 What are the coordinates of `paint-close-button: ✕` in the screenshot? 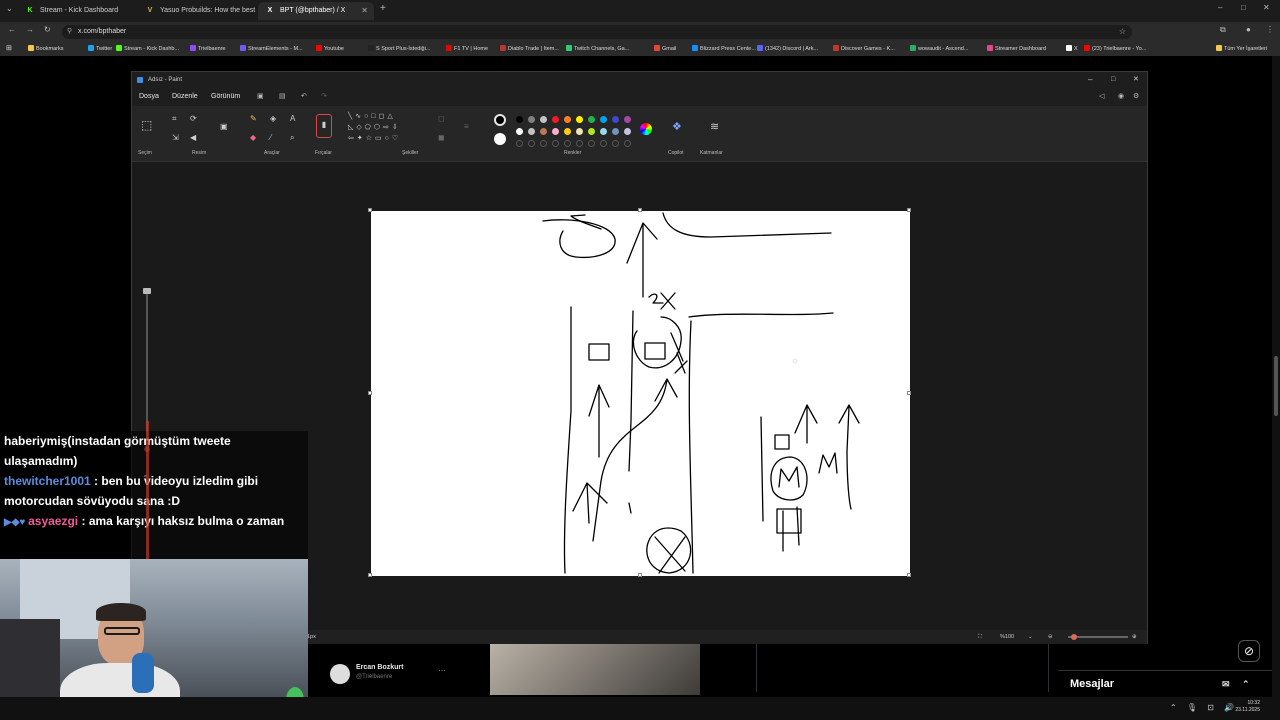 It's located at (1136, 80).